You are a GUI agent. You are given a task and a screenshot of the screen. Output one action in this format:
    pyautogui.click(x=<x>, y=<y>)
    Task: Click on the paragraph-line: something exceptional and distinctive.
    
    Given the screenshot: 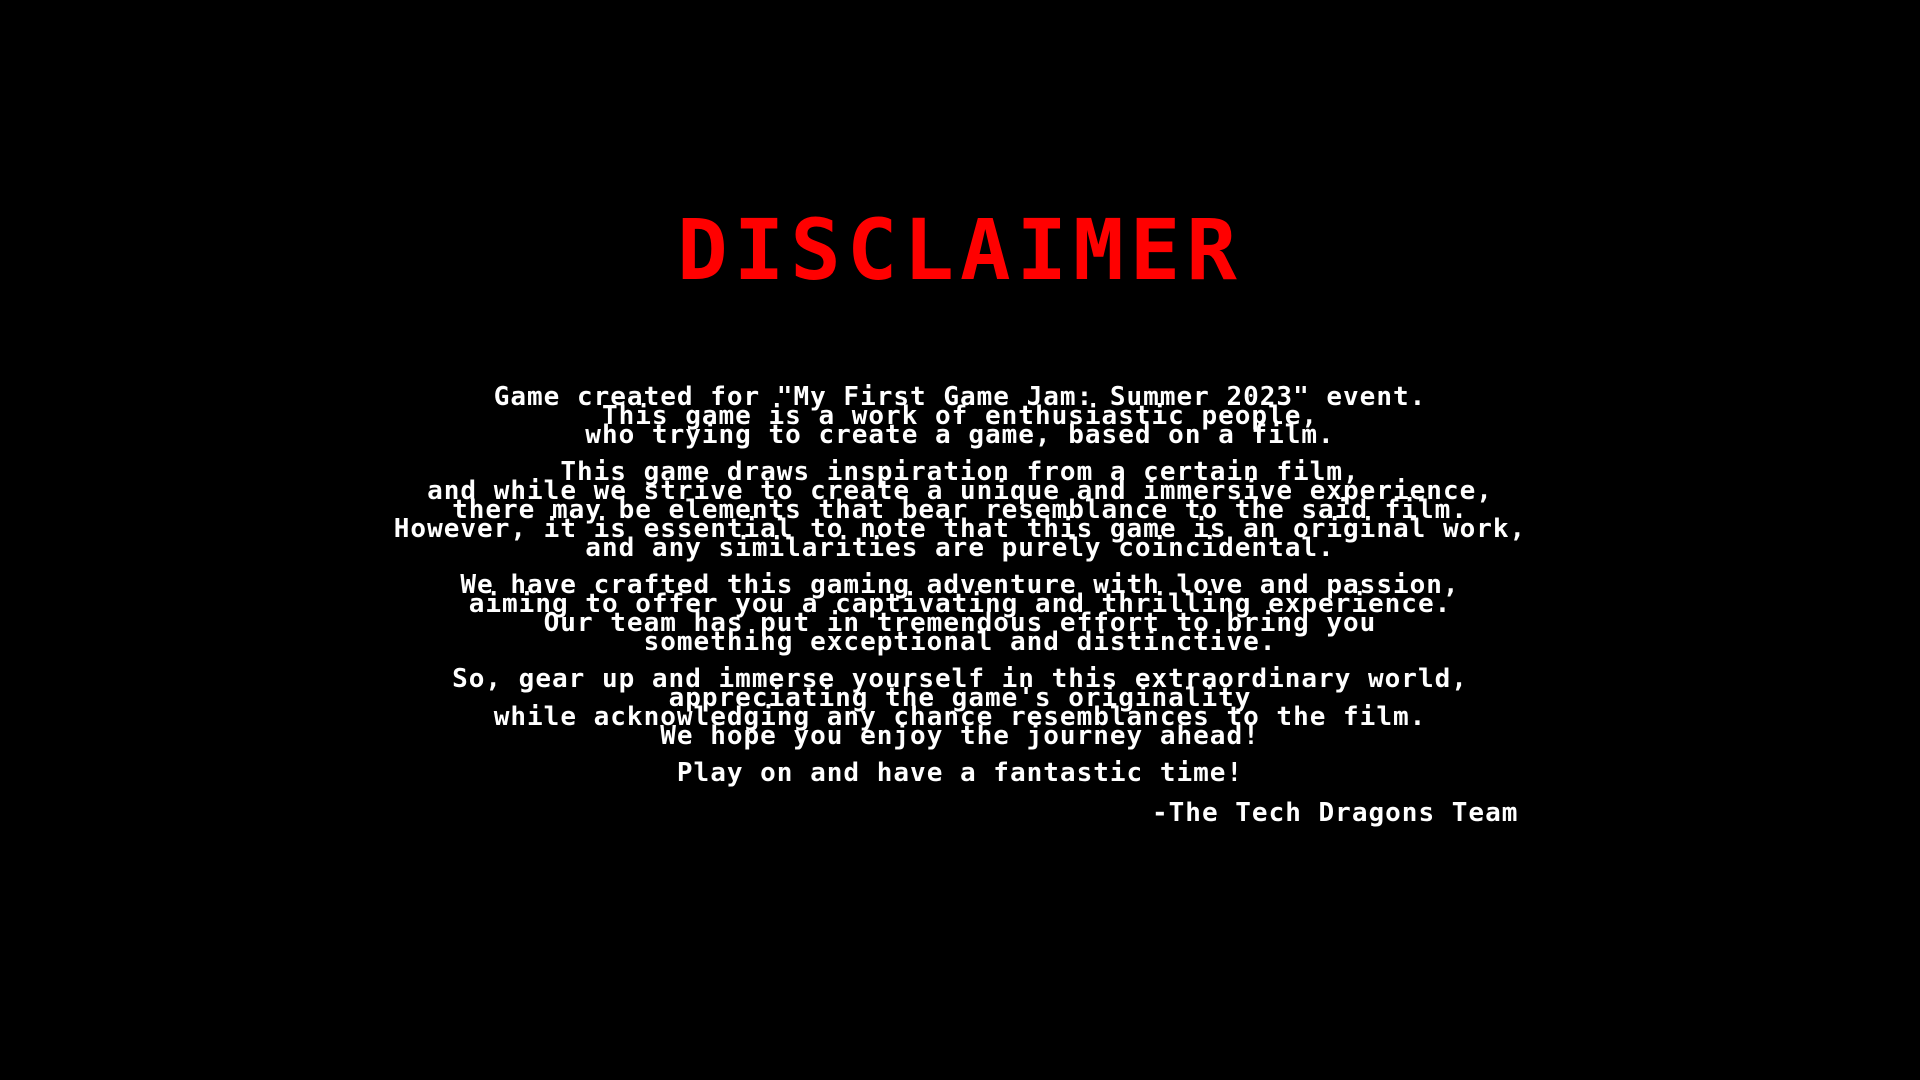 What is the action you would take?
    pyautogui.click(x=960, y=642)
    